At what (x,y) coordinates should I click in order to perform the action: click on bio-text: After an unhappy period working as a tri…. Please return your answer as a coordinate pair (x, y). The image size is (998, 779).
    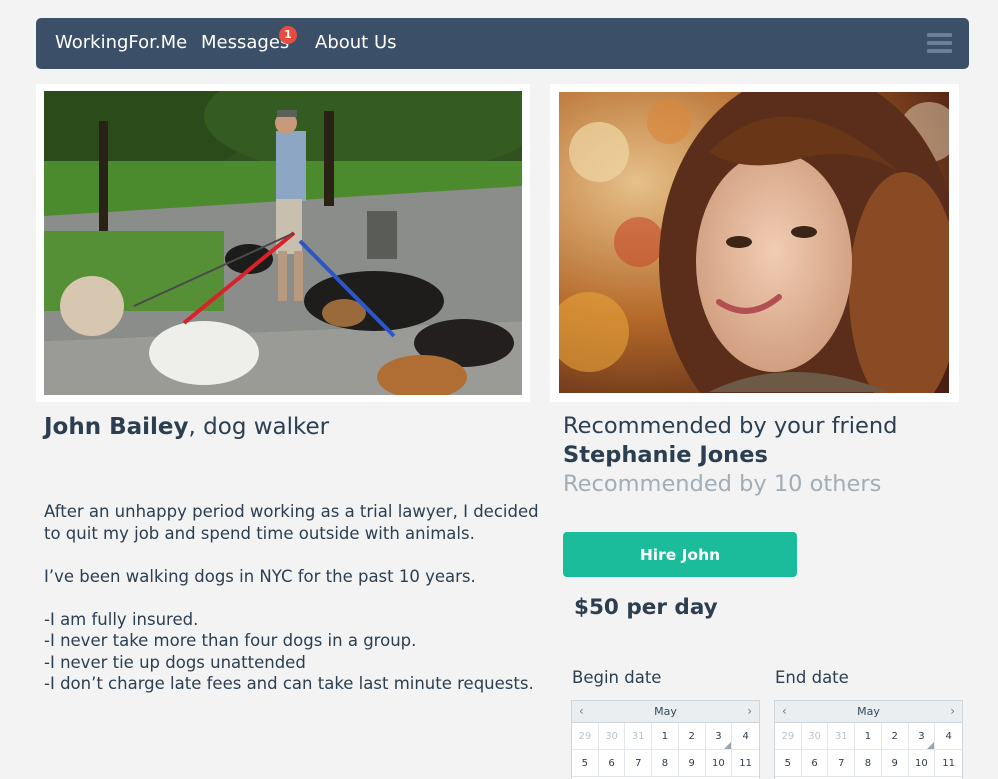
    Looking at the image, I should click on (291, 598).